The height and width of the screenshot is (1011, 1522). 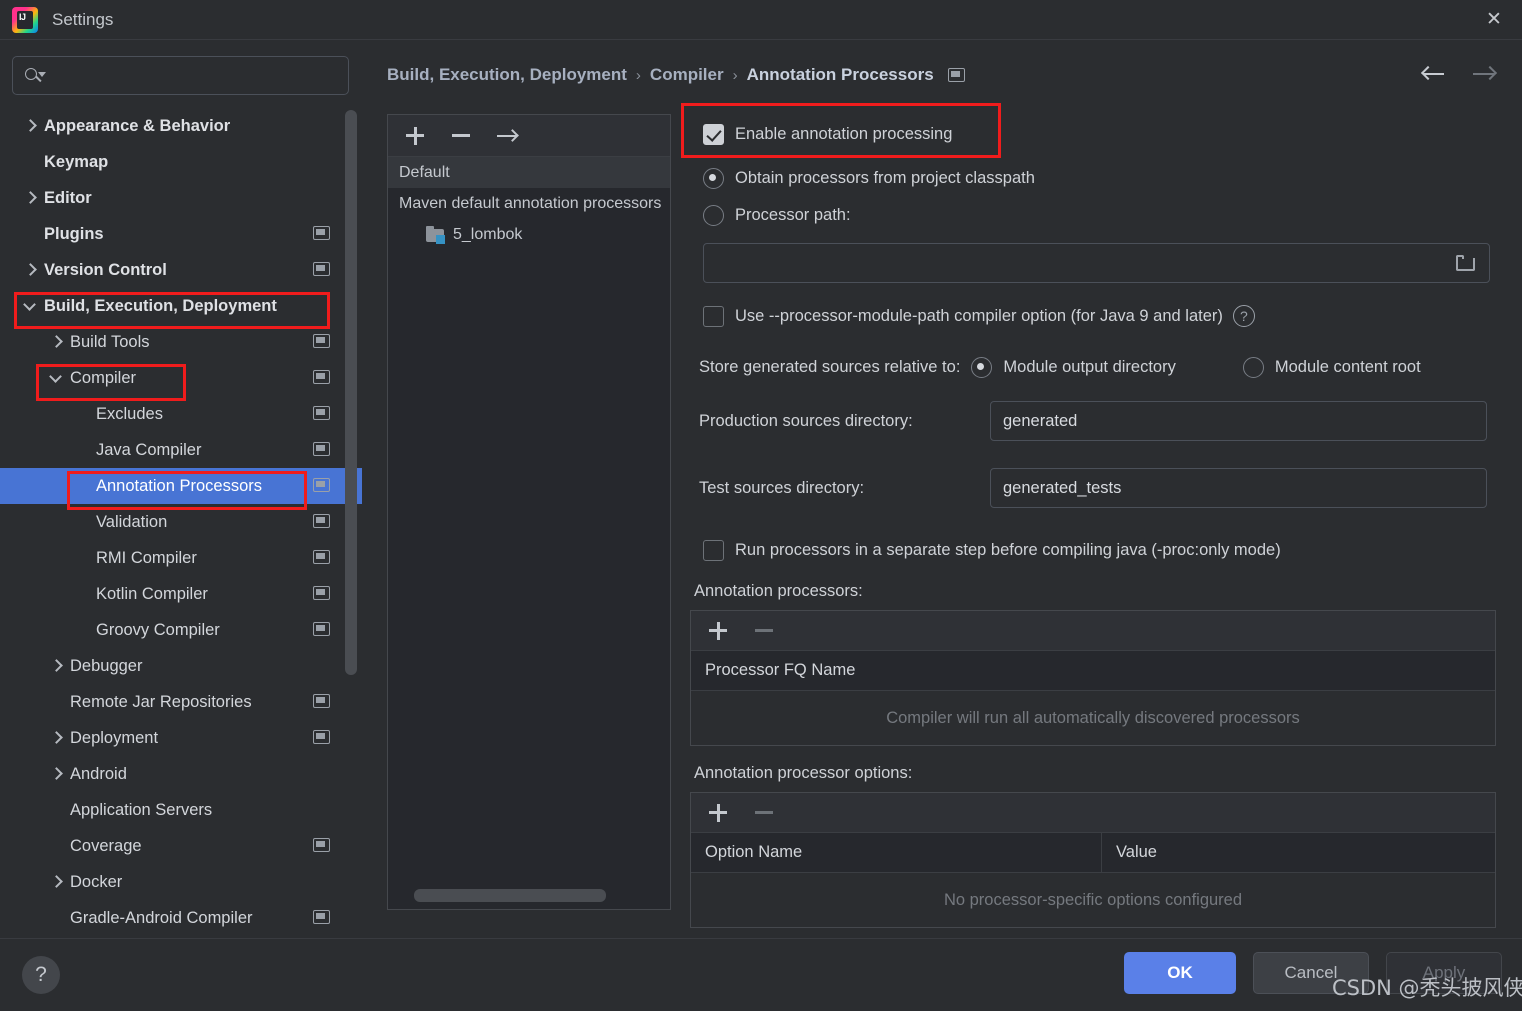 I want to click on sidebar-item-docker: Docker, so click(x=181, y=882).